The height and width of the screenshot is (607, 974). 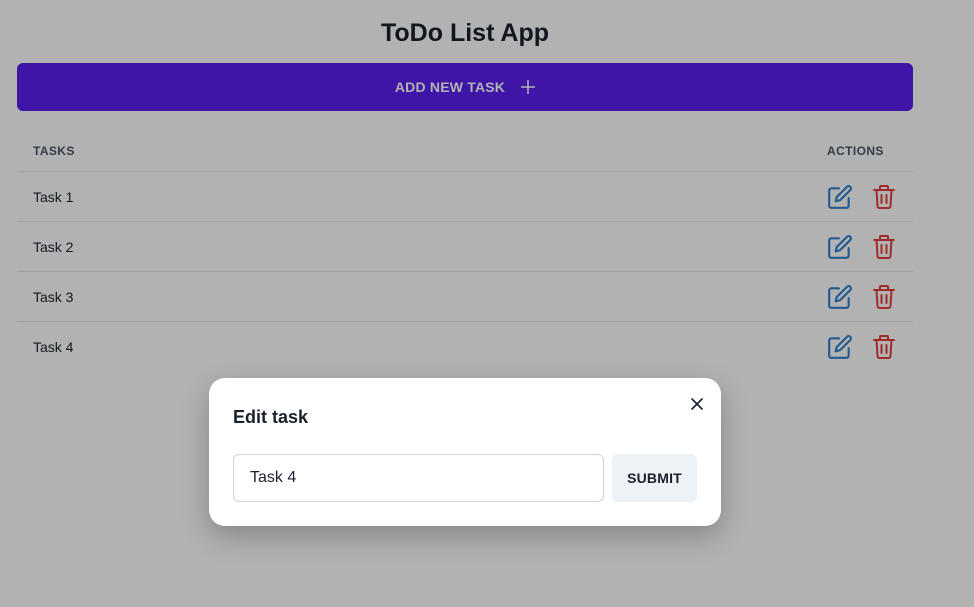 I want to click on modal-title: Edit task, so click(x=271, y=417).